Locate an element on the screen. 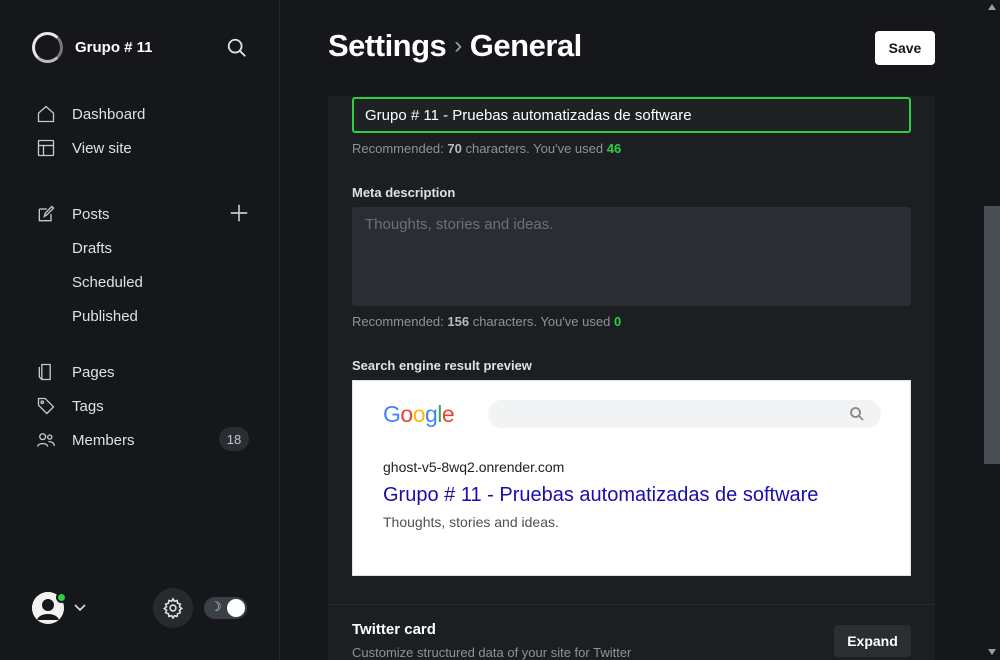 The height and width of the screenshot is (660, 1000). site-name: Grupo # 11 is located at coordinates (114, 47).